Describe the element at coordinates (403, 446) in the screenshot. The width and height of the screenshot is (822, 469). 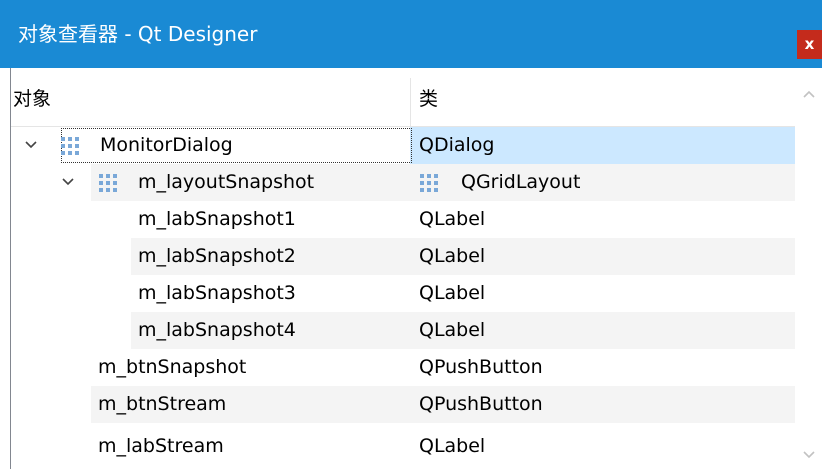
I see `tree-row-m-lab-stream: m_labStream QLabel` at that location.